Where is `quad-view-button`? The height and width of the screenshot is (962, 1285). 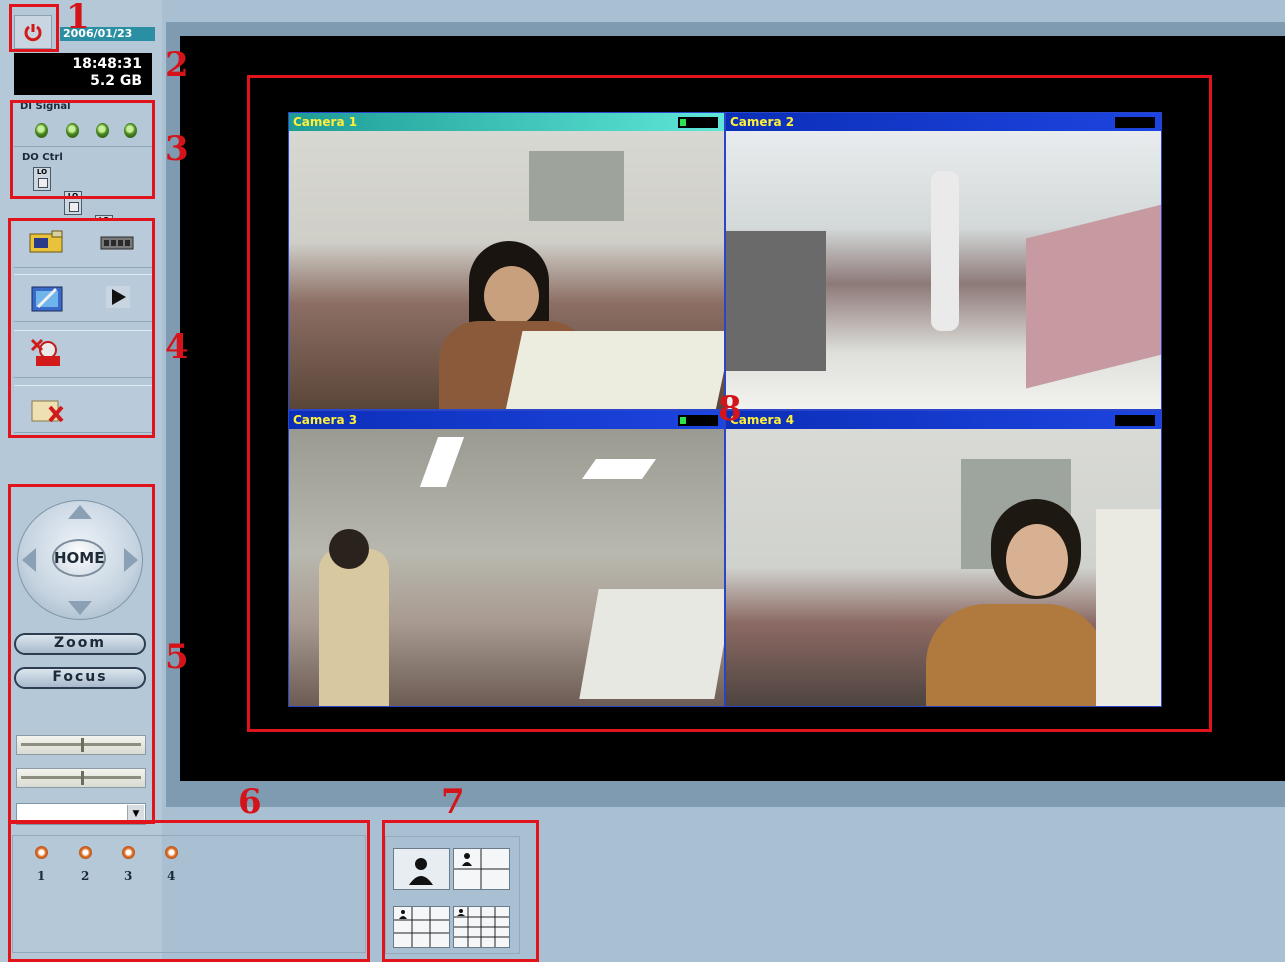
quad-view-button is located at coordinates (481, 869).